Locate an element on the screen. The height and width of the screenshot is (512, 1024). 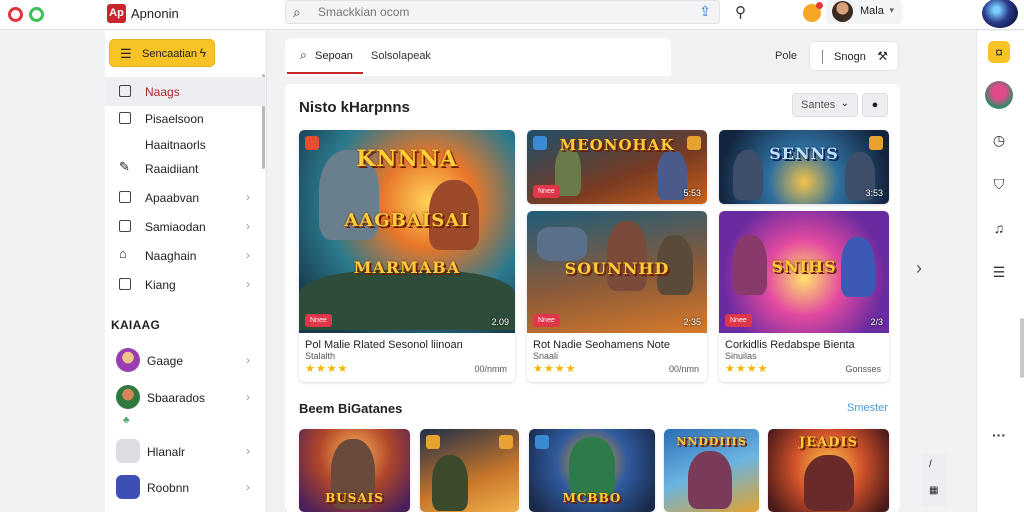
tab-bar: ⌕ Sepoan Solsolapeak is located at coordinates (478, 57).